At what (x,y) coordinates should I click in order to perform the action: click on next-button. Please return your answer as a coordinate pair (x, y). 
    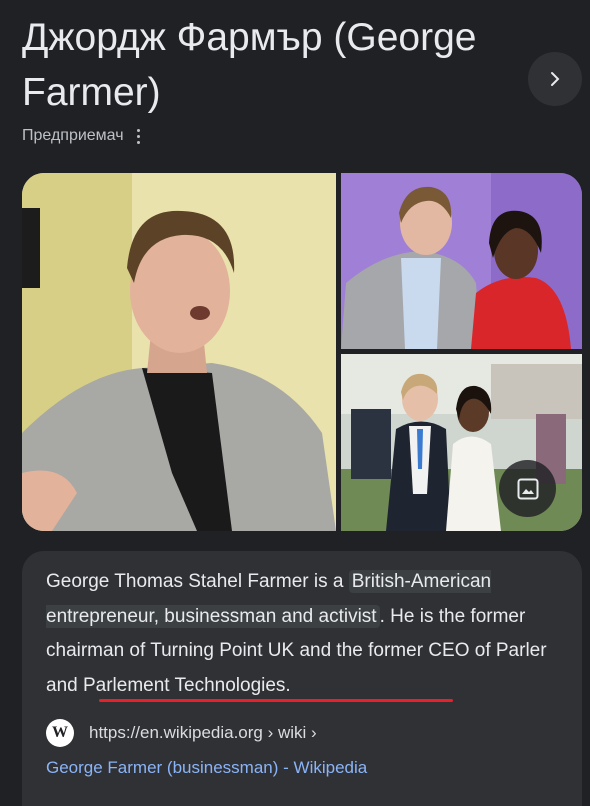
    Looking at the image, I should click on (555, 79).